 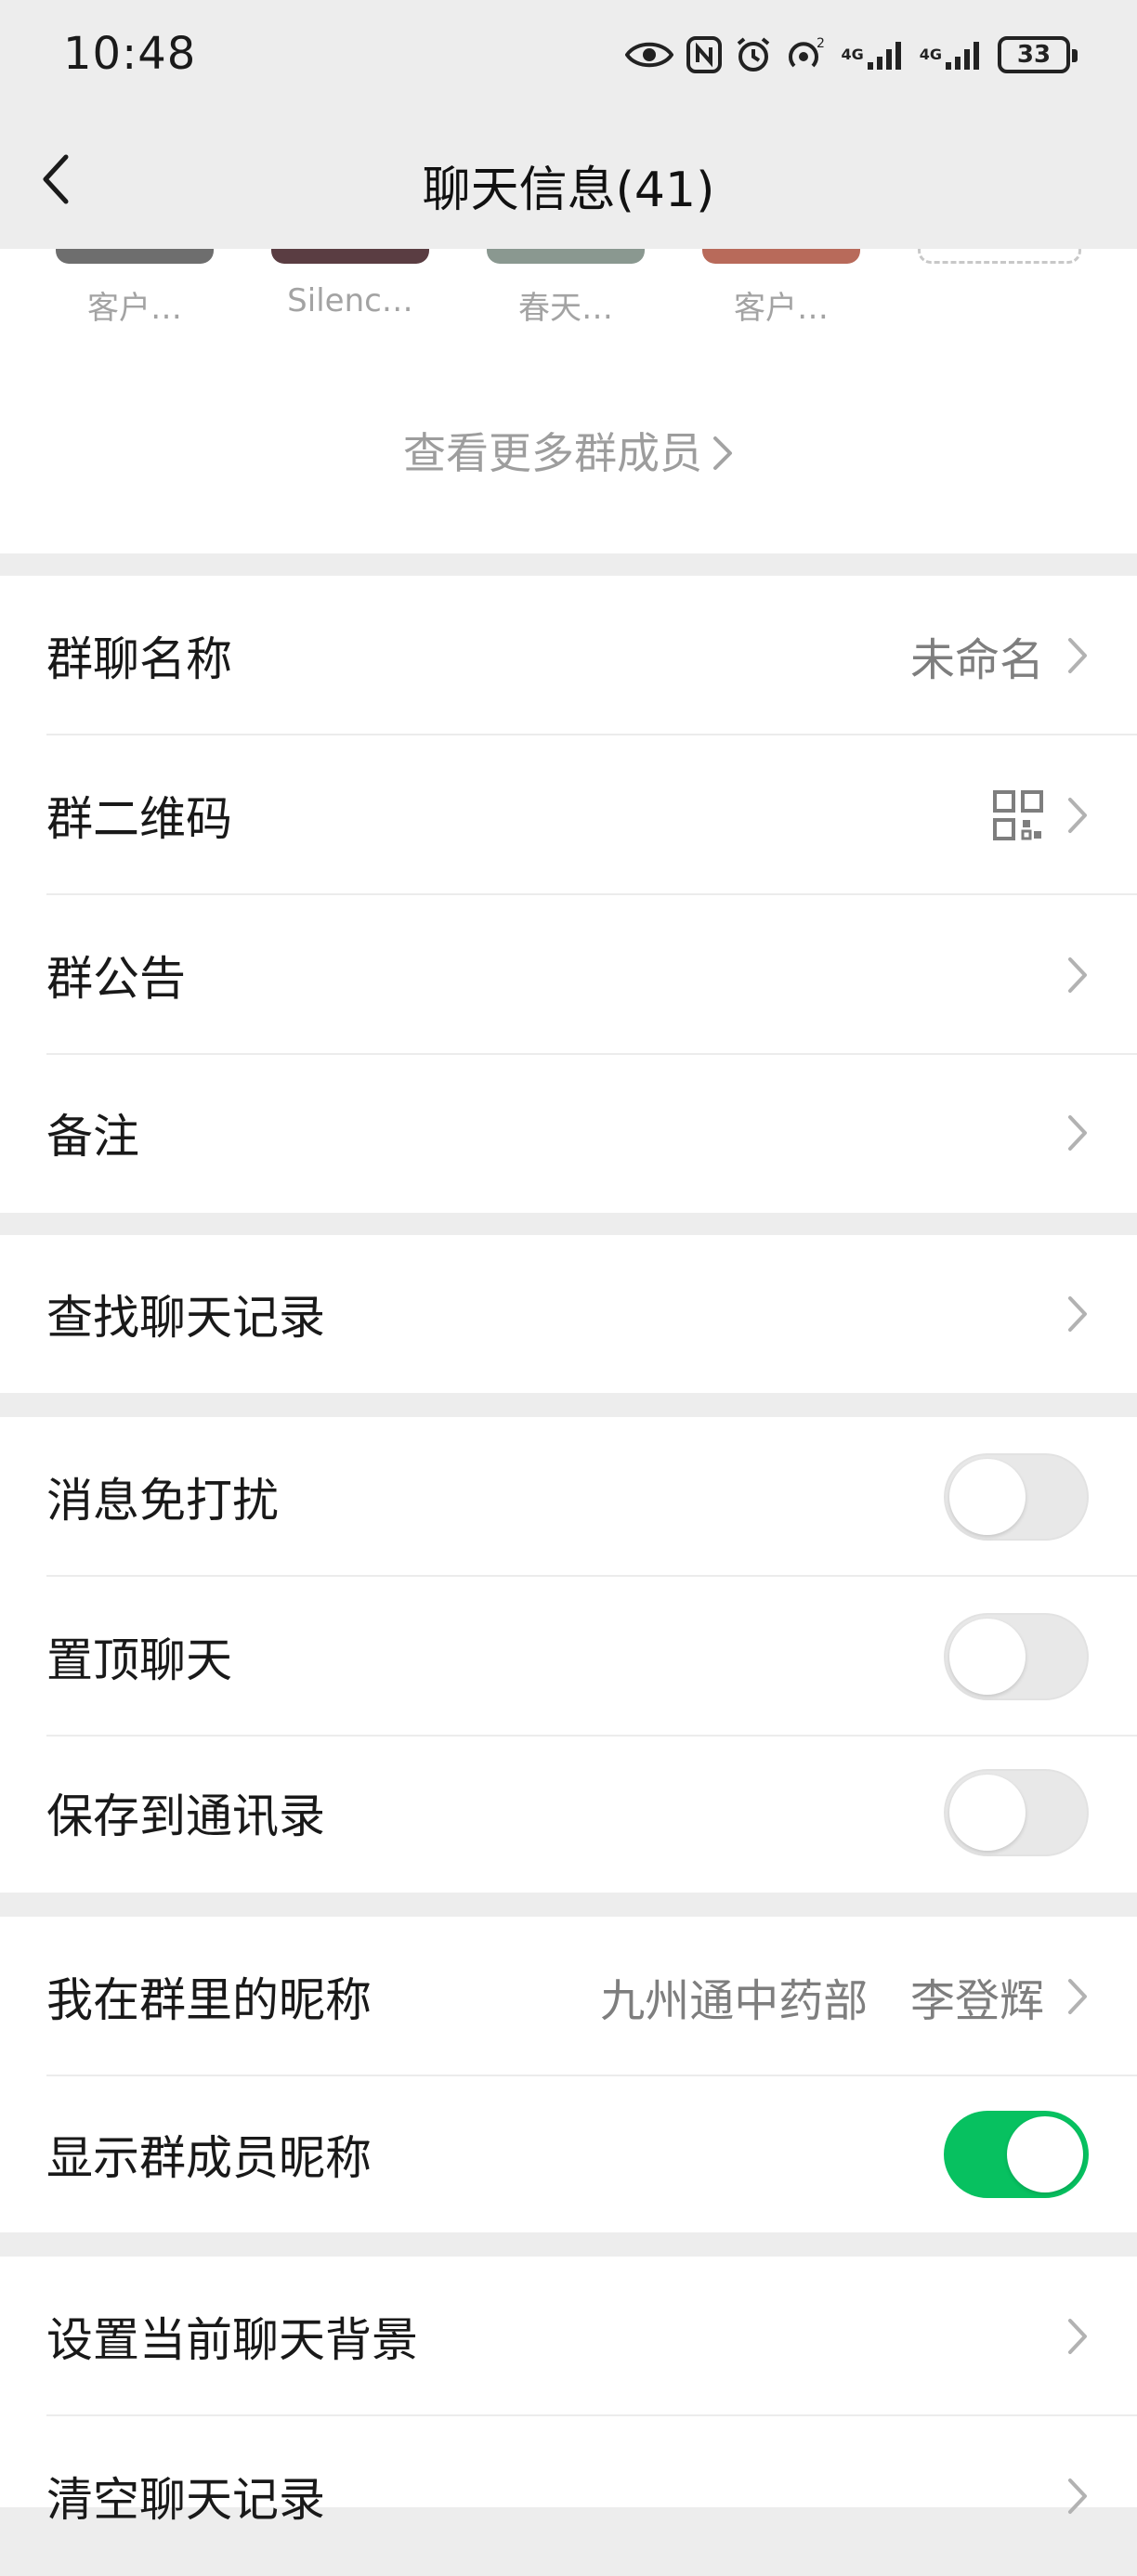 I want to click on page-title: 聊天信息(41), so click(x=568, y=190).